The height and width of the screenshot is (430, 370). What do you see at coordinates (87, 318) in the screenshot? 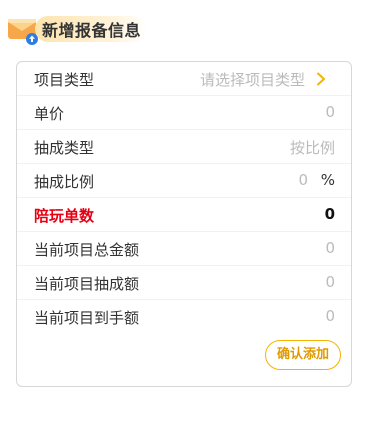
I see `net-amount-label: 当前项目到手额` at bounding box center [87, 318].